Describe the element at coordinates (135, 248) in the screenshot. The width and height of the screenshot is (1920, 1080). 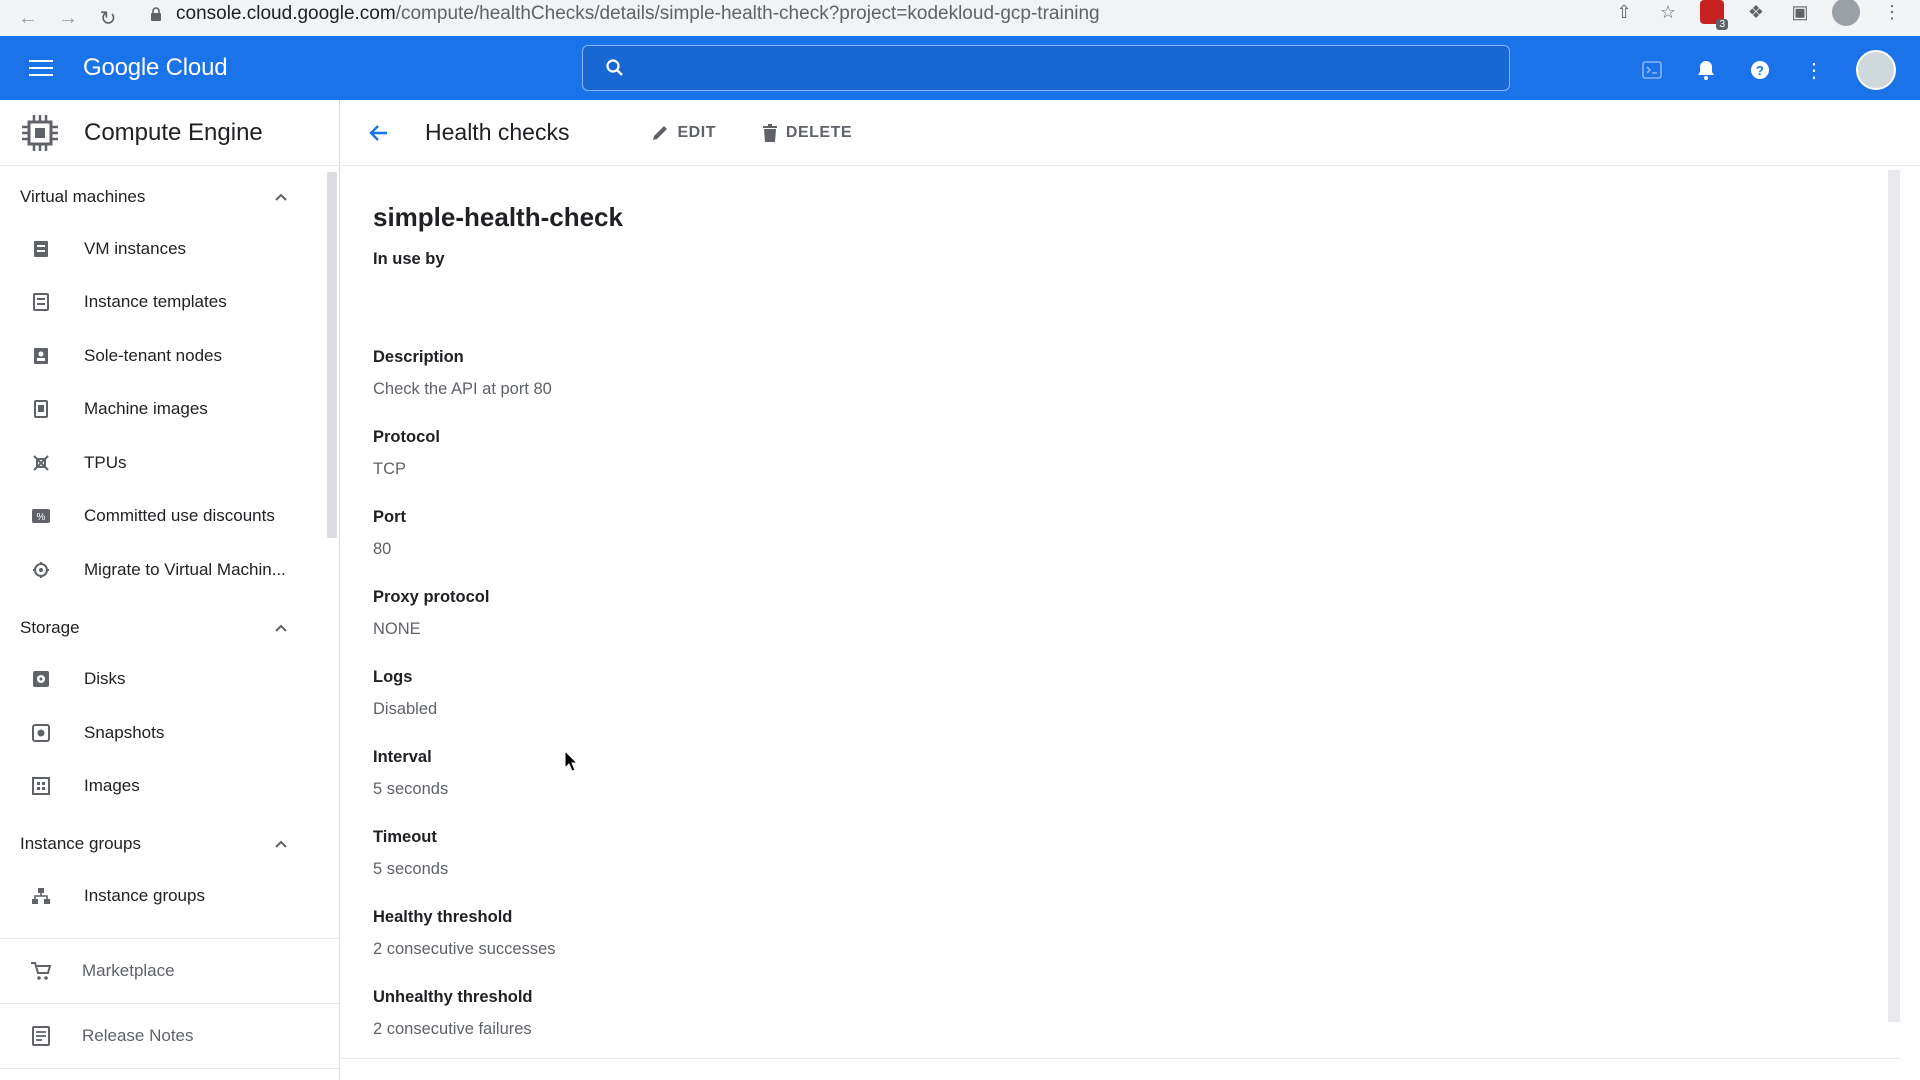
I see `sidebar-item-label: VM instances` at that location.